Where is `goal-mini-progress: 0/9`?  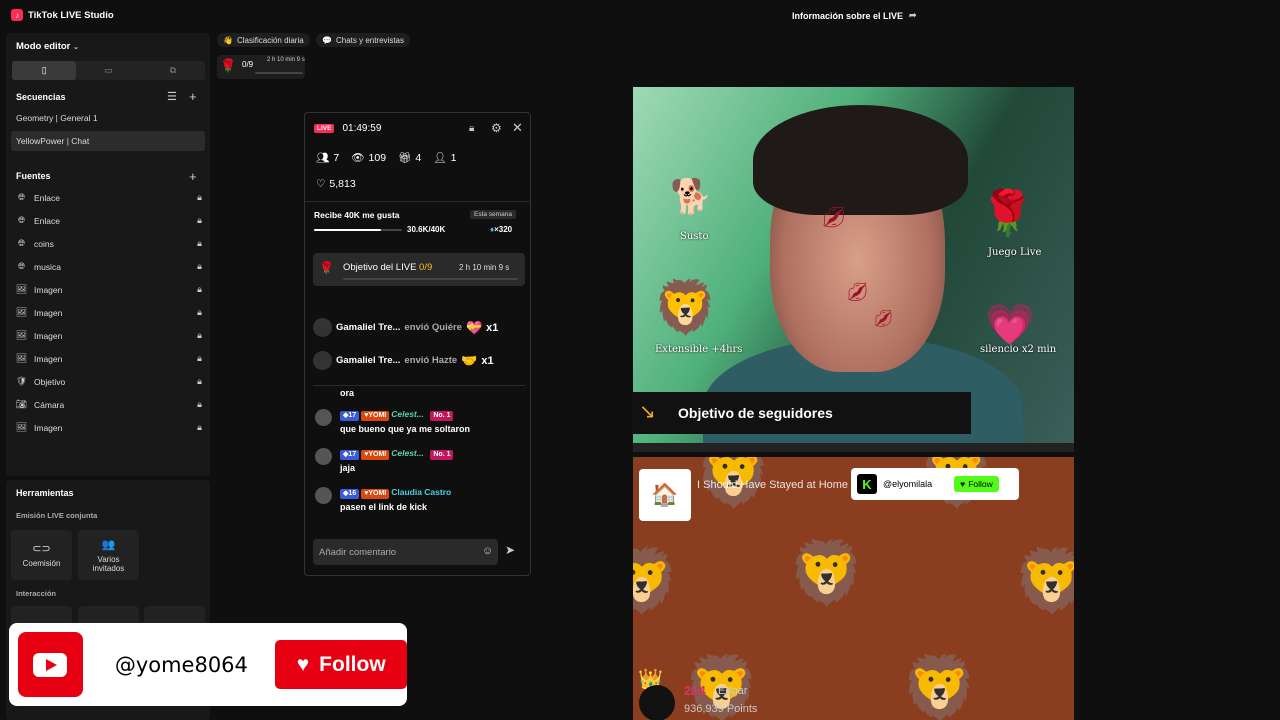
goal-mini-progress: 0/9 is located at coordinates (248, 64).